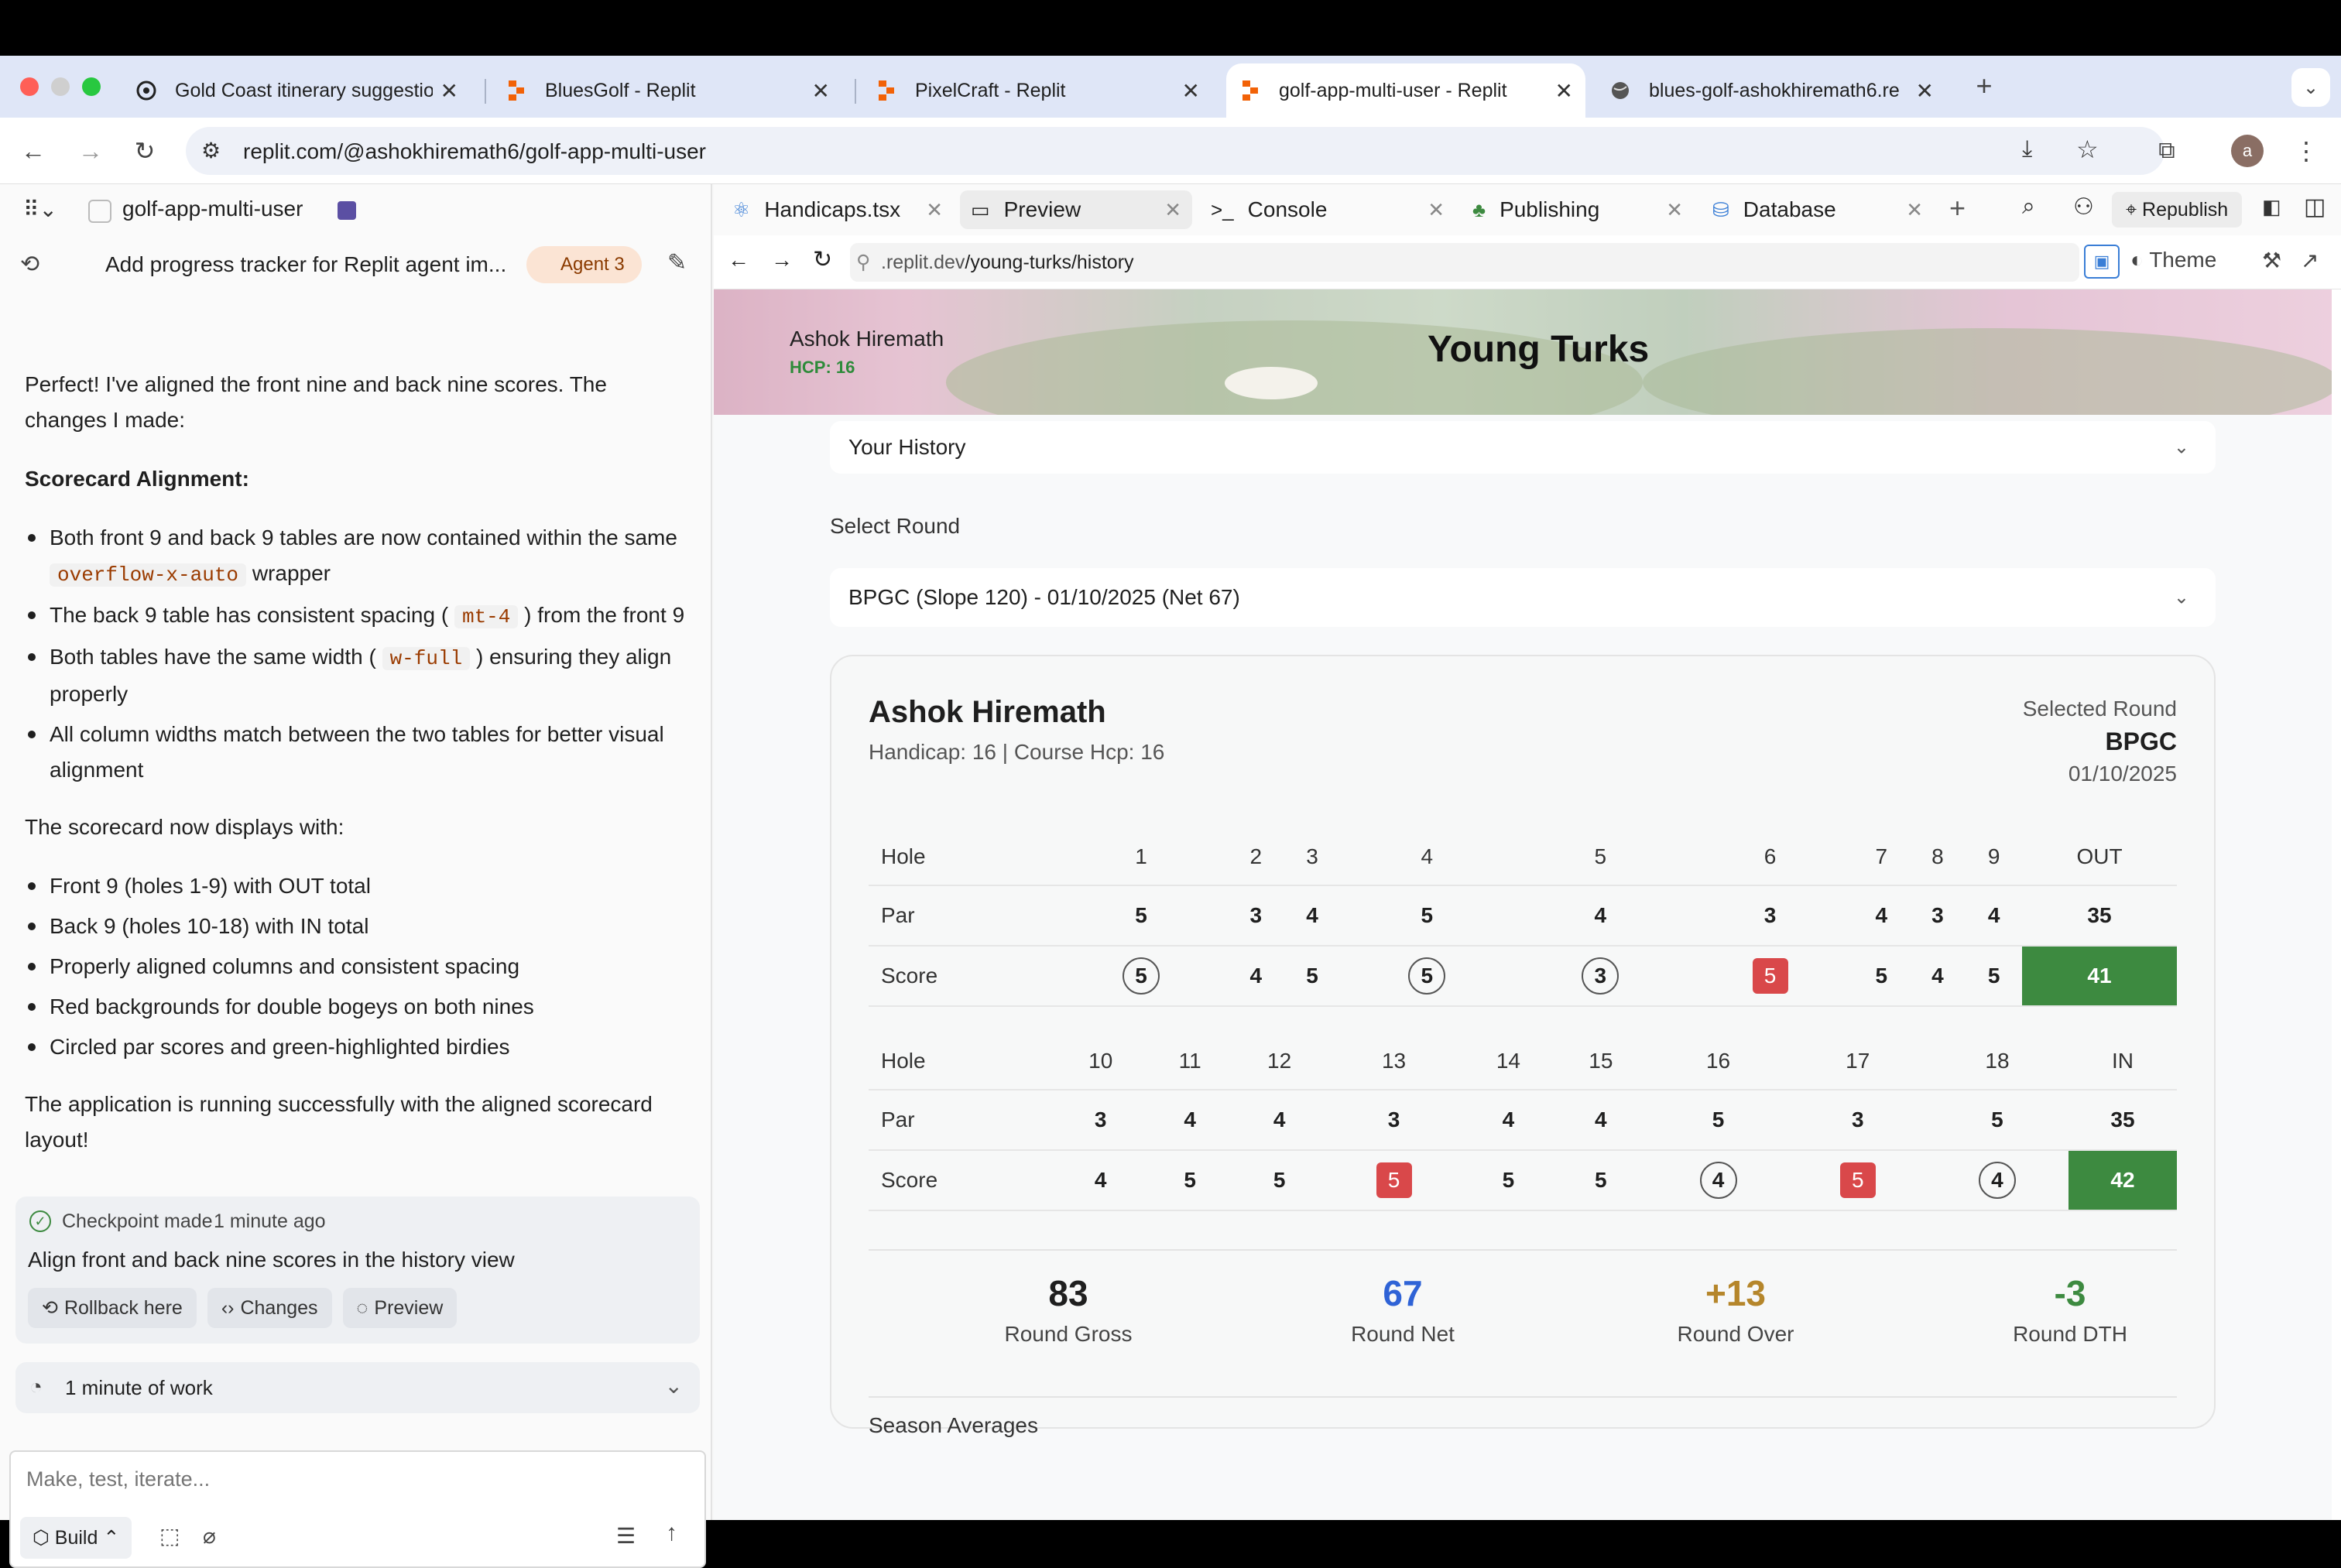 This screenshot has width=2341, height=1568. Describe the element at coordinates (2315, 207) in the screenshot. I see `layout-toggle-icon: ◫` at that location.